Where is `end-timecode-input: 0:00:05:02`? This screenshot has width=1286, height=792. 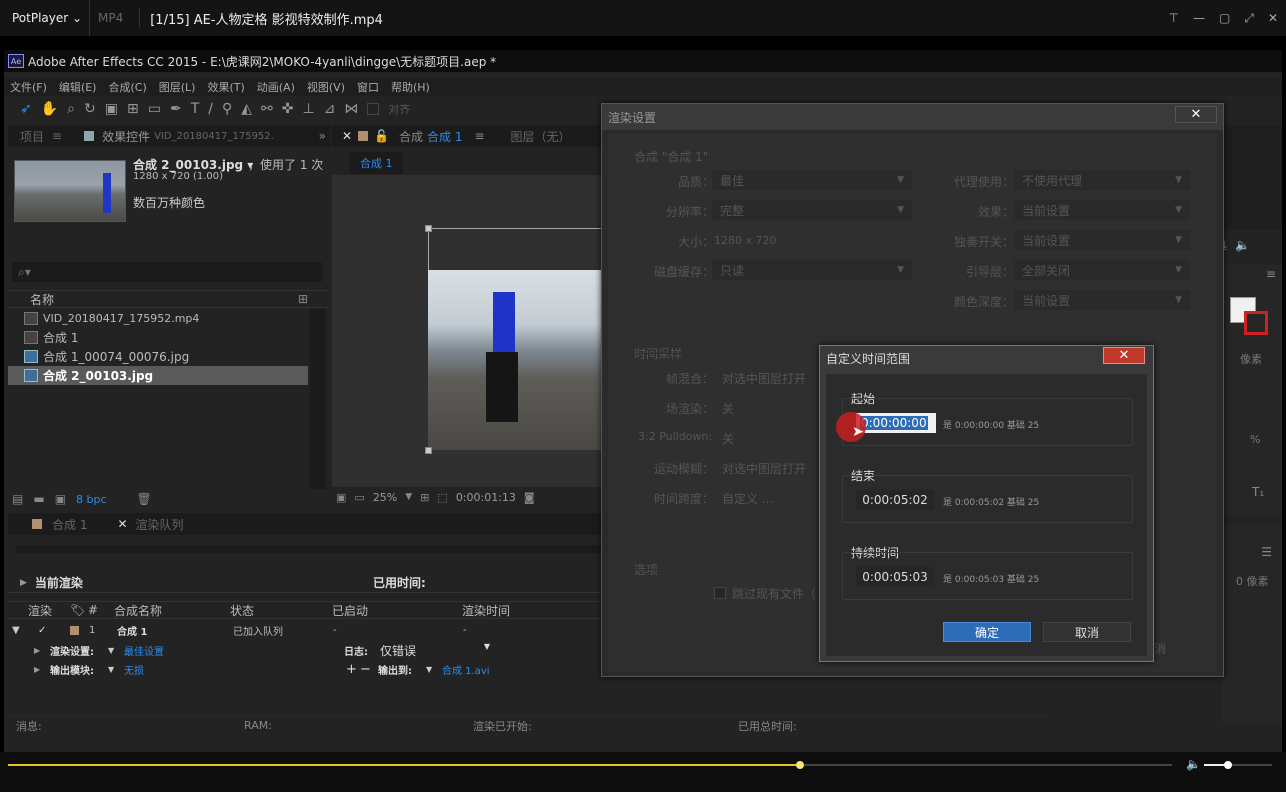 end-timecode-input: 0:00:05:02 is located at coordinates (895, 500).